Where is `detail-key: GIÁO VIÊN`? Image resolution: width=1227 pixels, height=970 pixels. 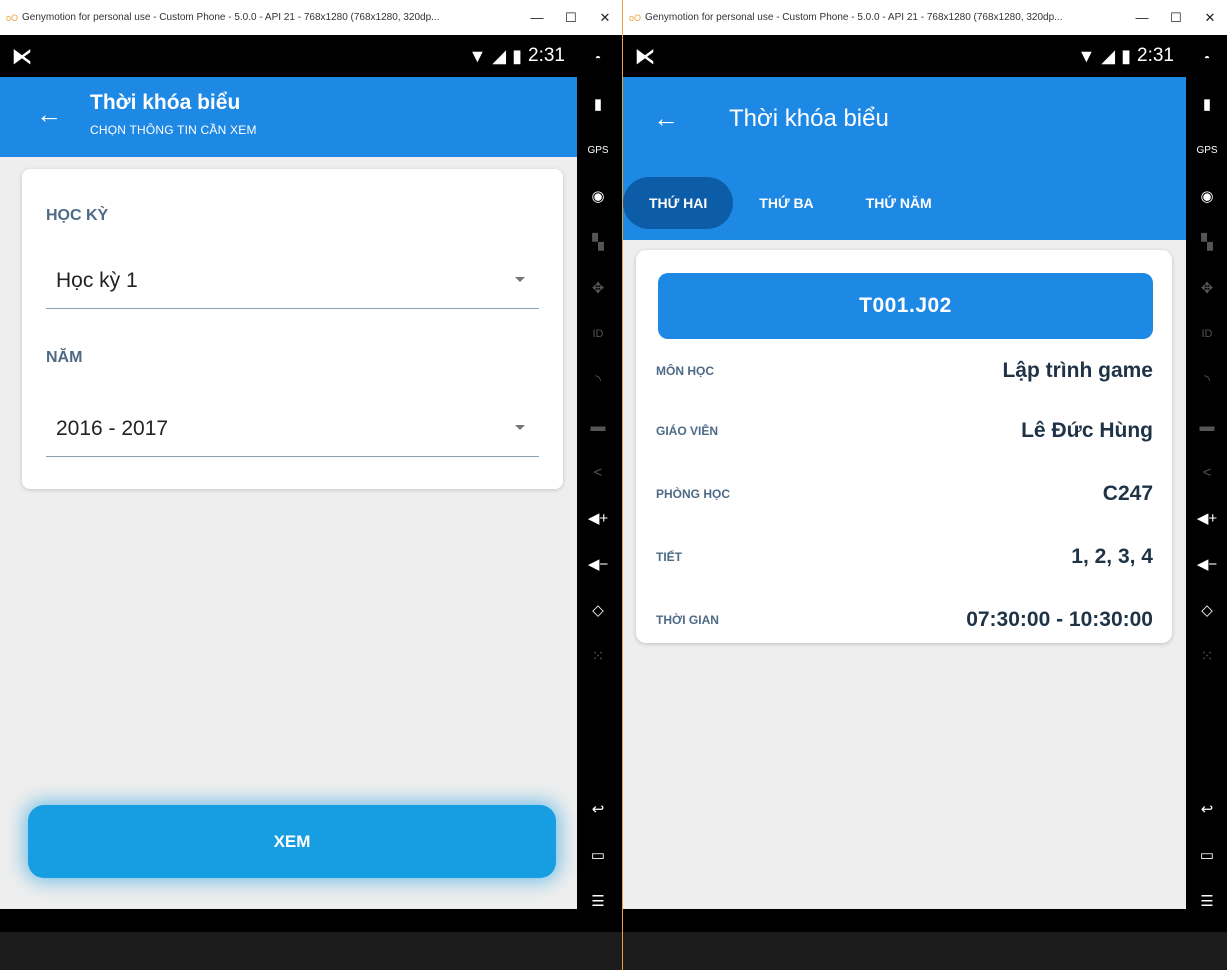
detail-key: GIÁO VIÊN is located at coordinates (687, 431).